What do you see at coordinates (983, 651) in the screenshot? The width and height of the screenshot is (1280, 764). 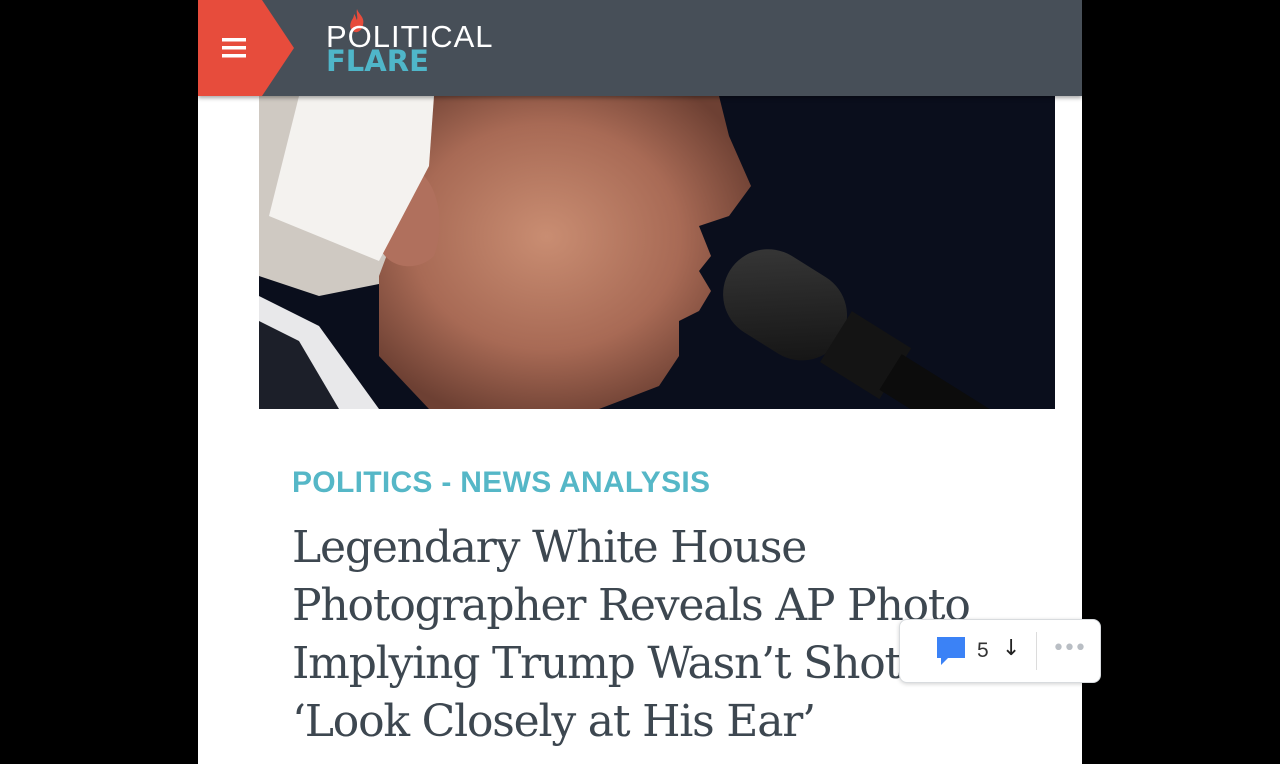 I see `comment-count: 5` at bounding box center [983, 651].